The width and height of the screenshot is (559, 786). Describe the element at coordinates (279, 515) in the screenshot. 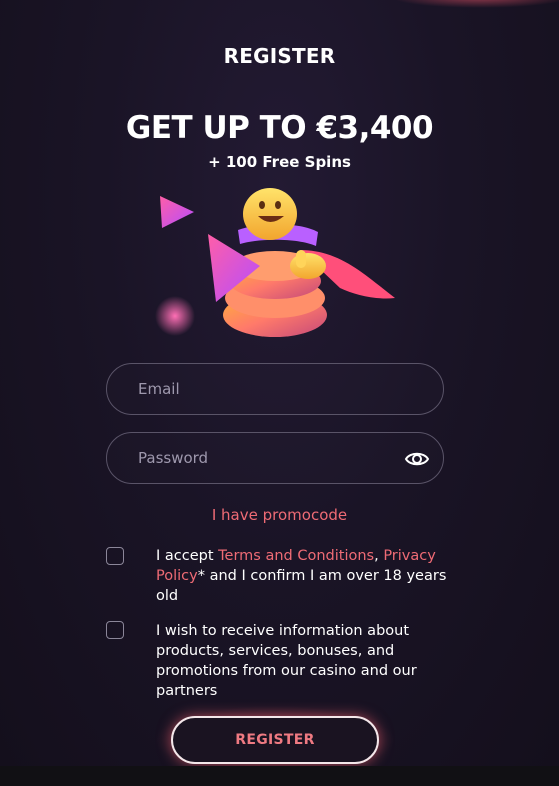

I see `promocode-link: I have promocode` at that location.